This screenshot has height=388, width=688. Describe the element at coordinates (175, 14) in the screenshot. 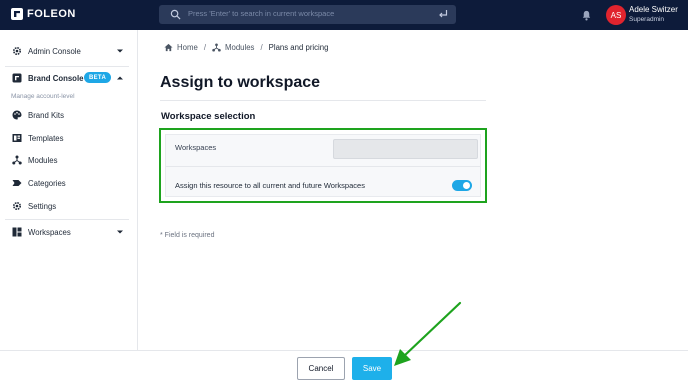

I see `search-icon` at that location.